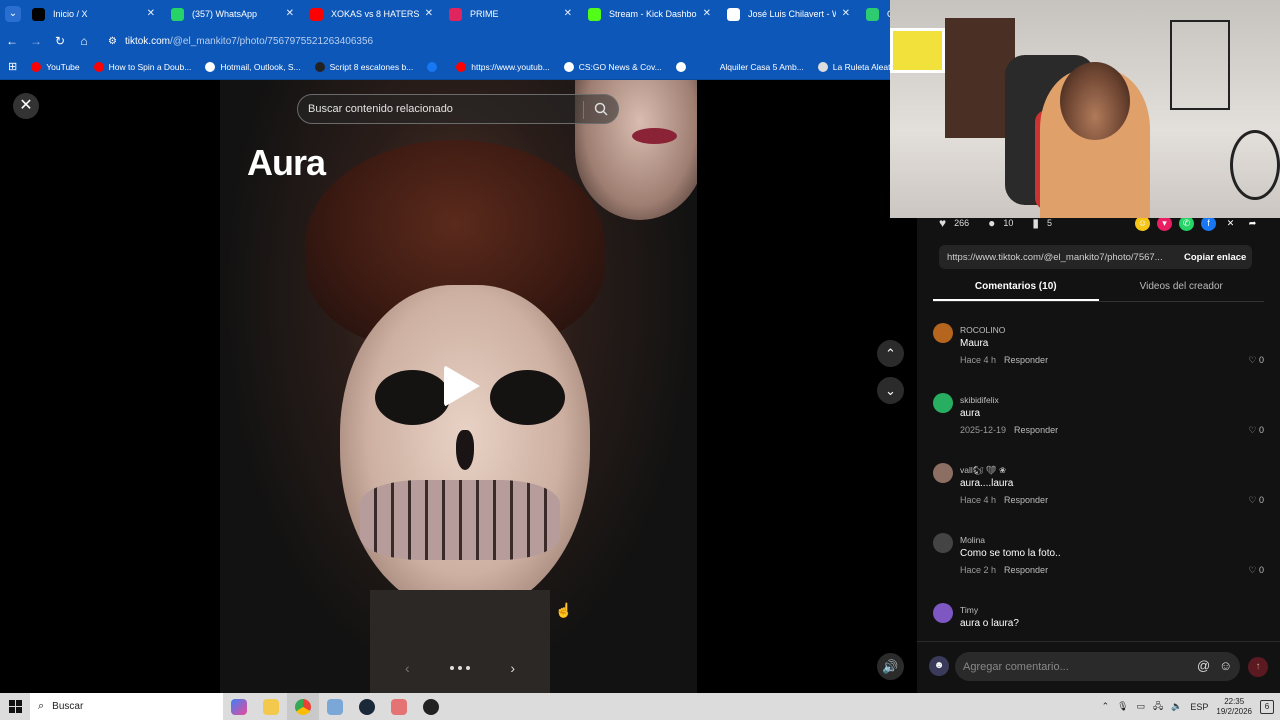 The width and height of the screenshot is (1280, 720). I want to click on next-post-button: ⌄, so click(890, 390).